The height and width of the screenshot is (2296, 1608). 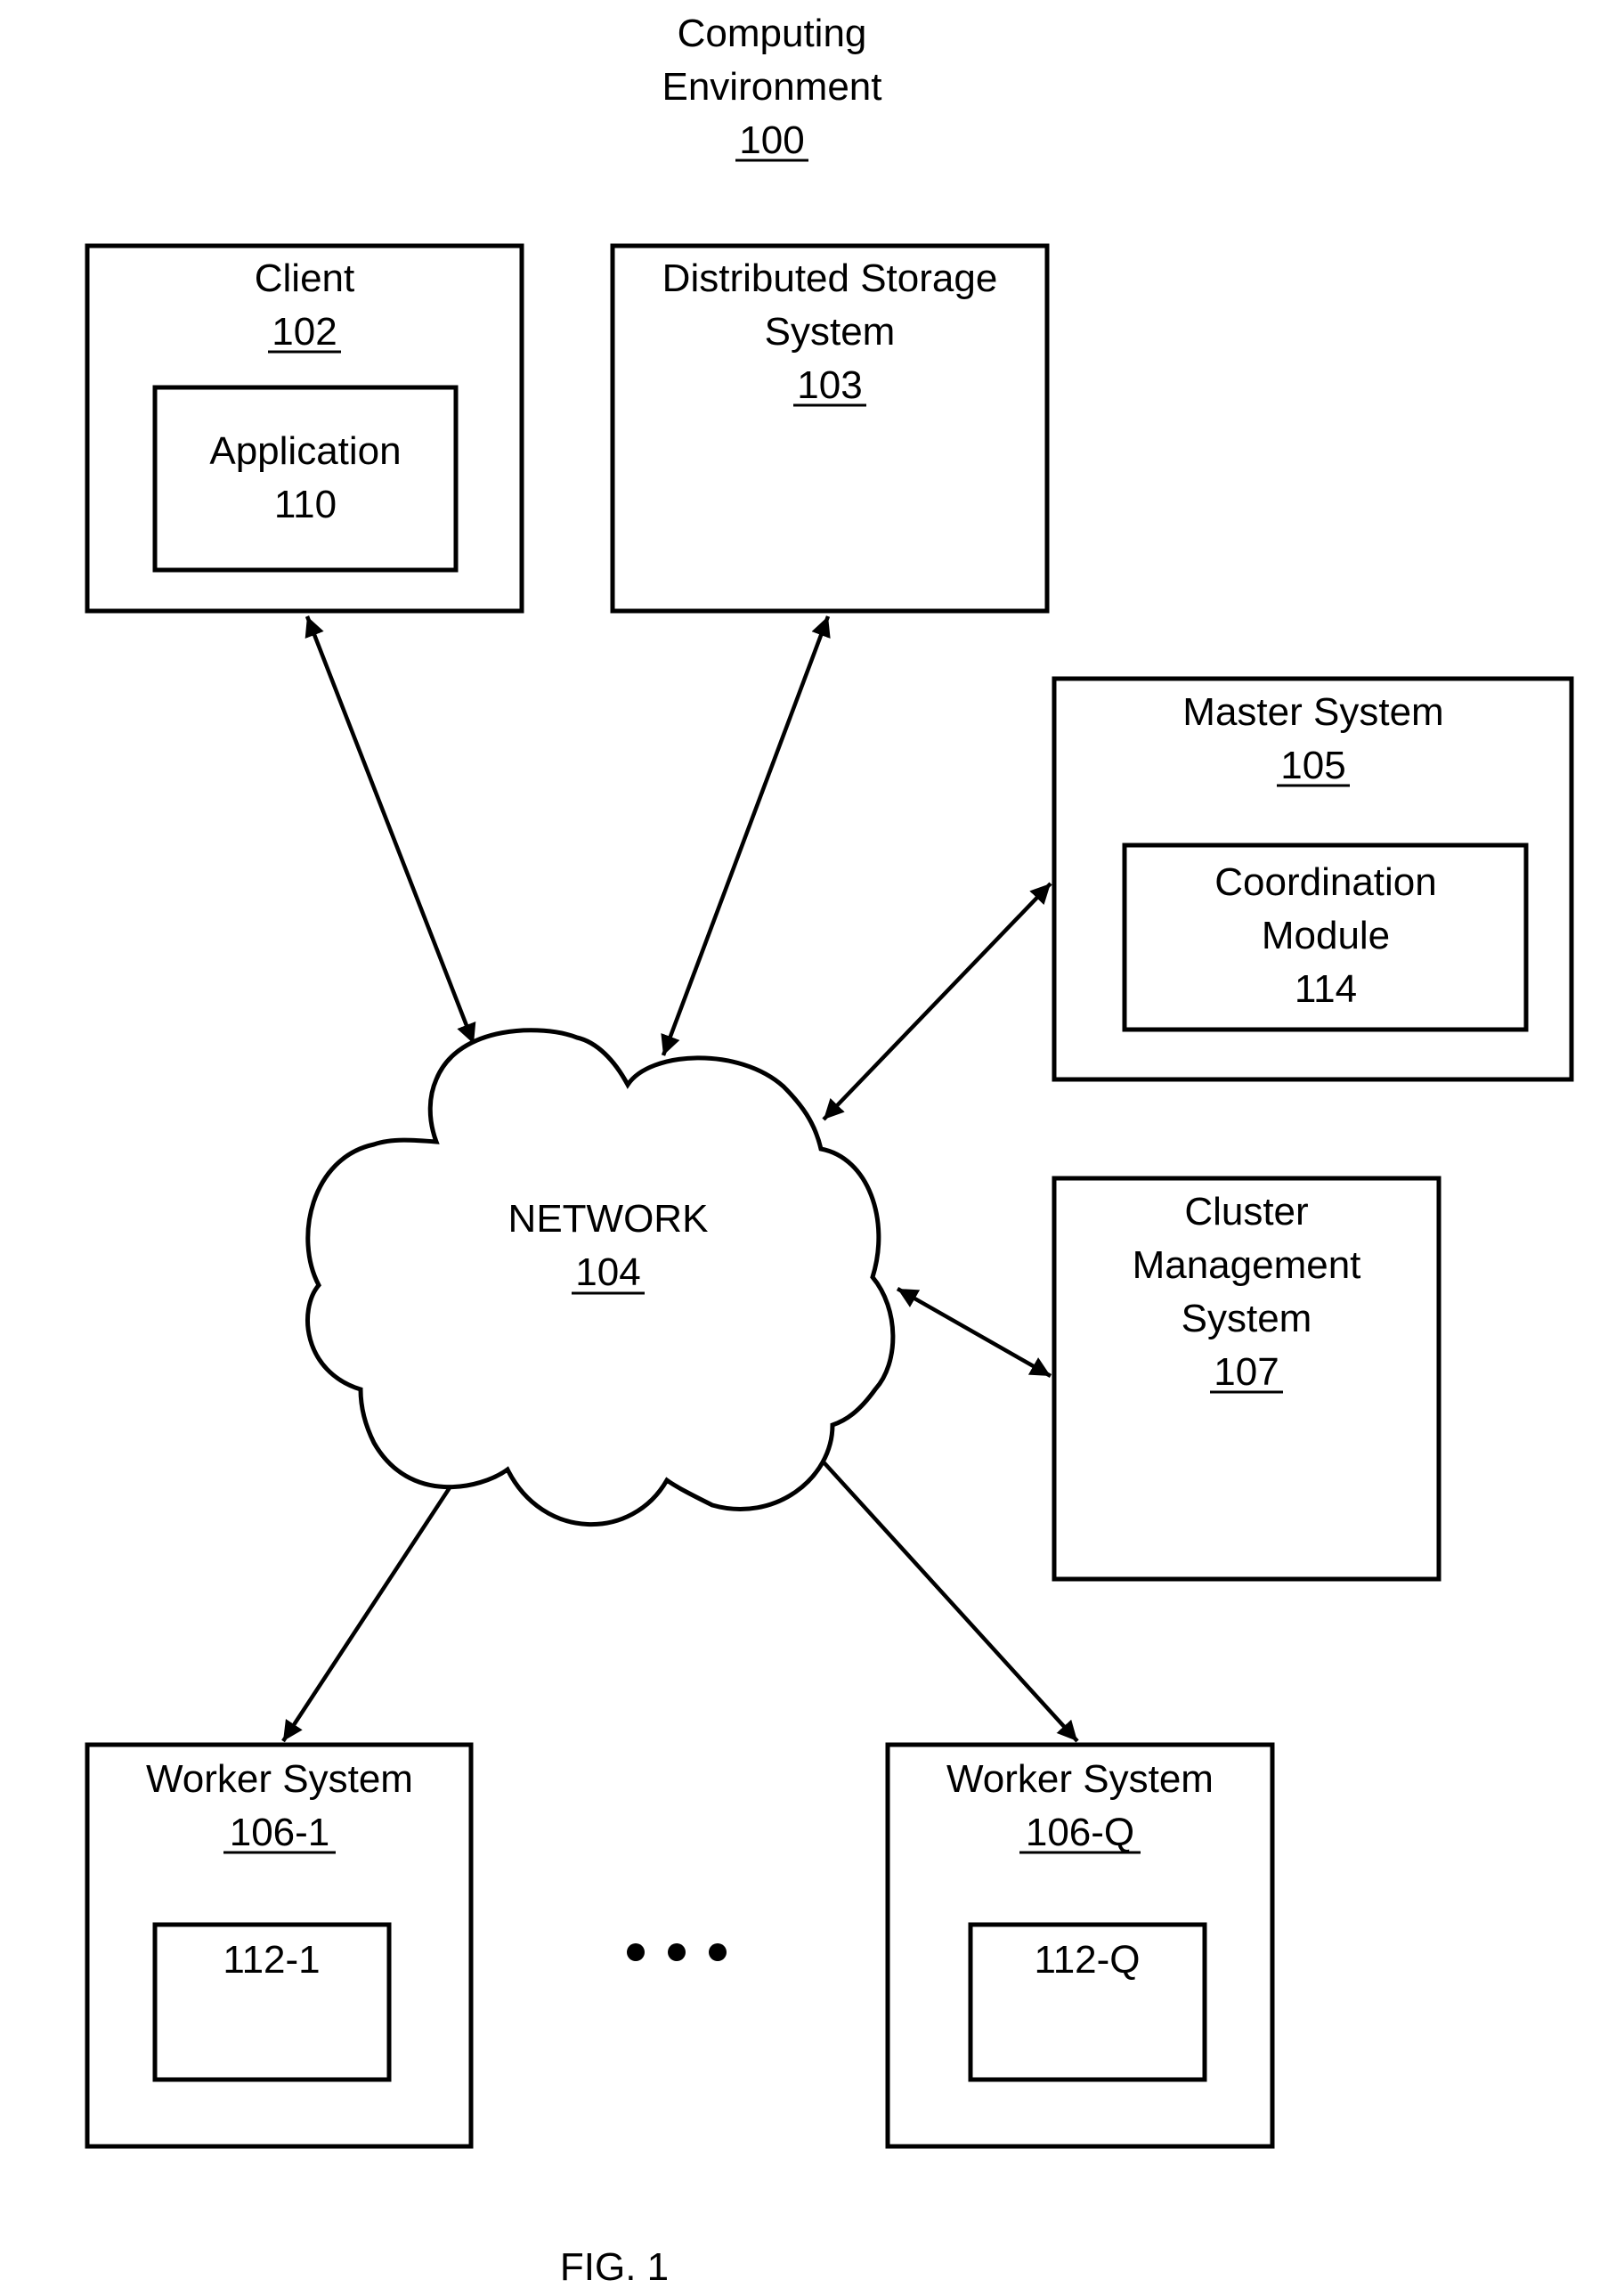 What do you see at coordinates (280, 1832) in the screenshot?
I see `worker1-ref: 106-1` at bounding box center [280, 1832].